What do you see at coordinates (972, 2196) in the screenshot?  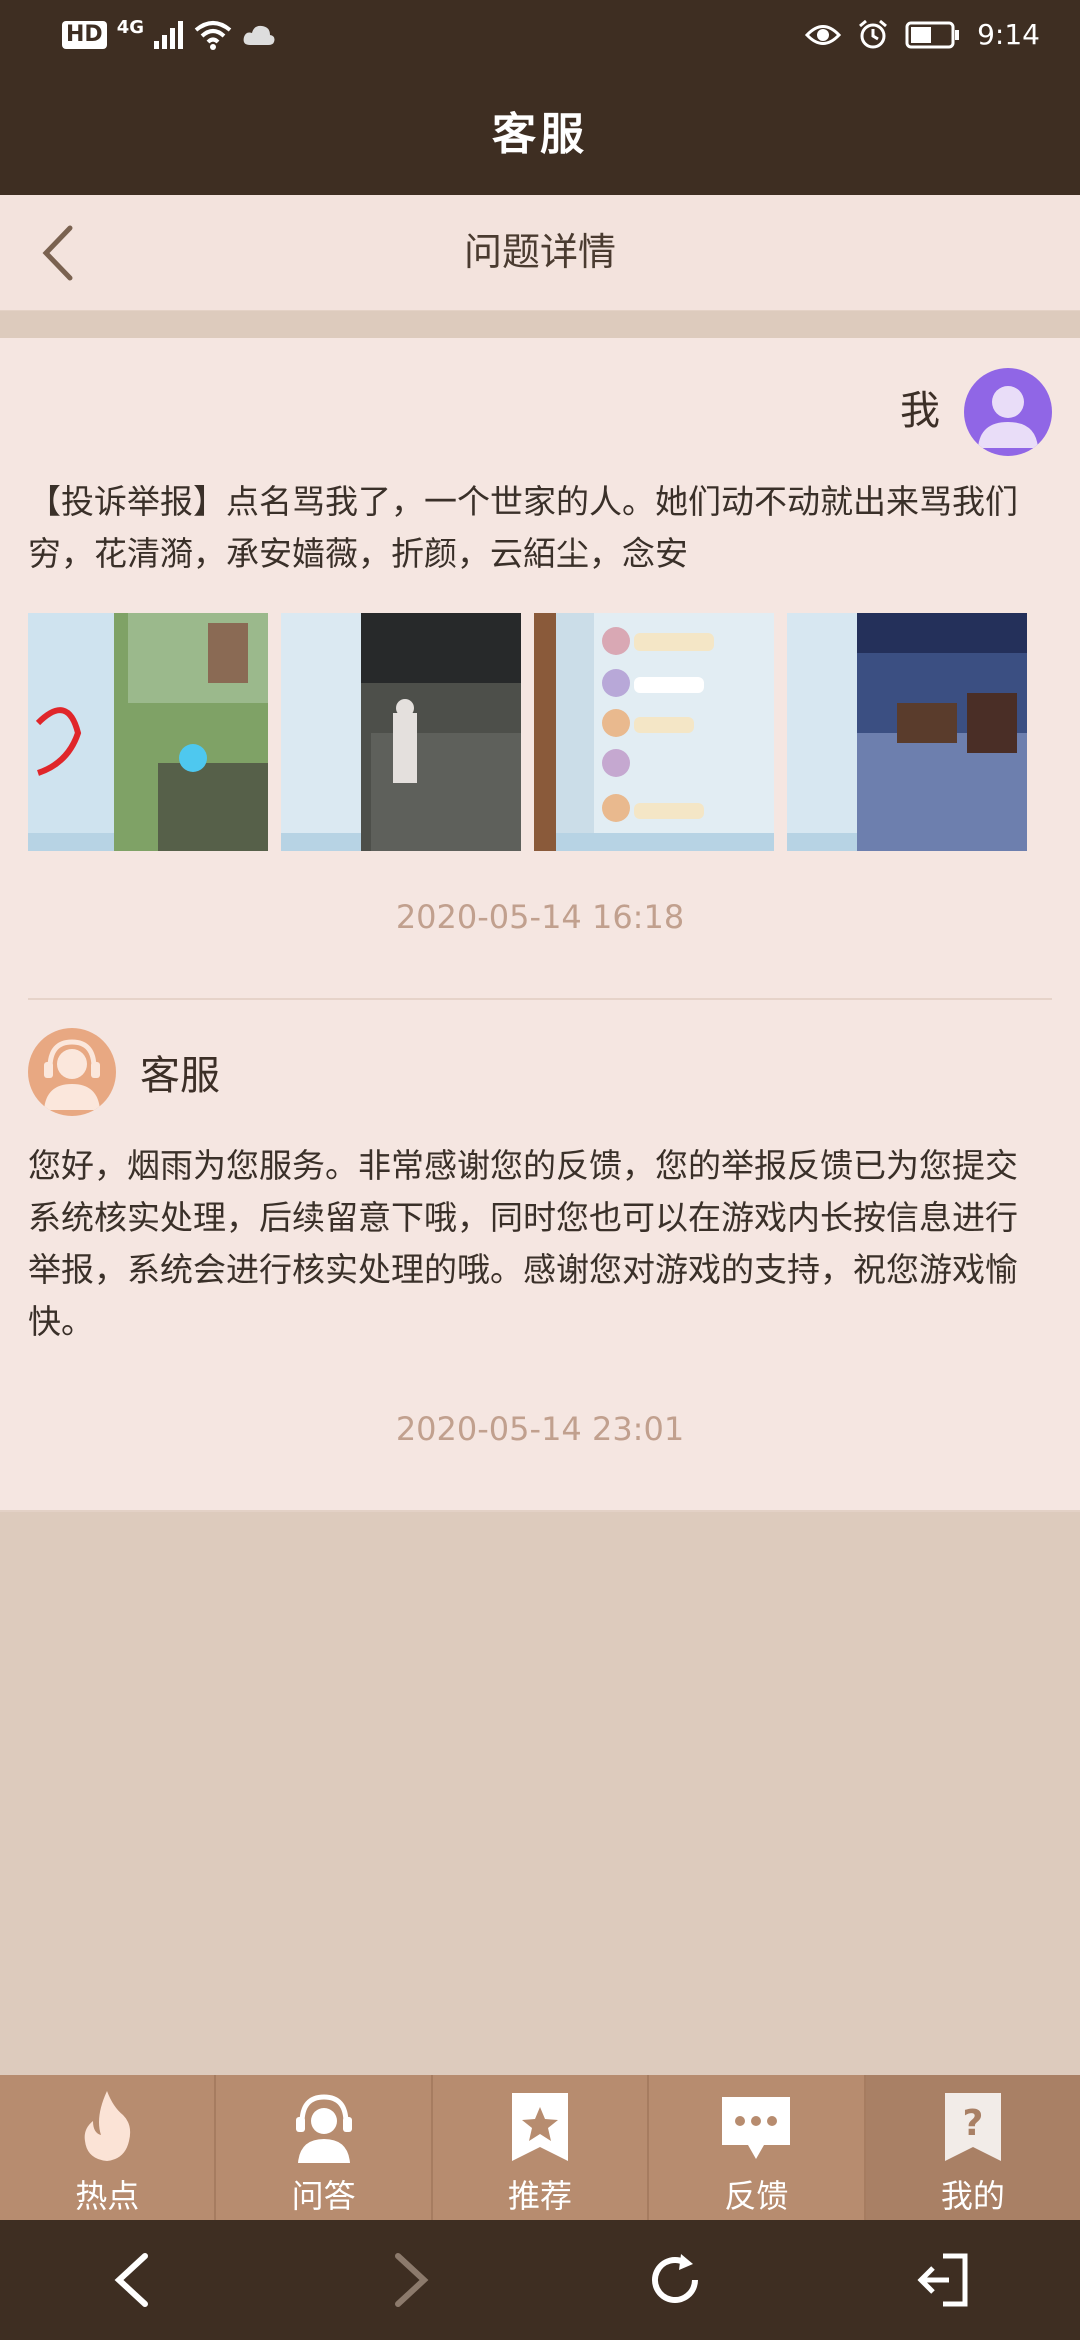 I see `tab-label: 我的` at bounding box center [972, 2196].